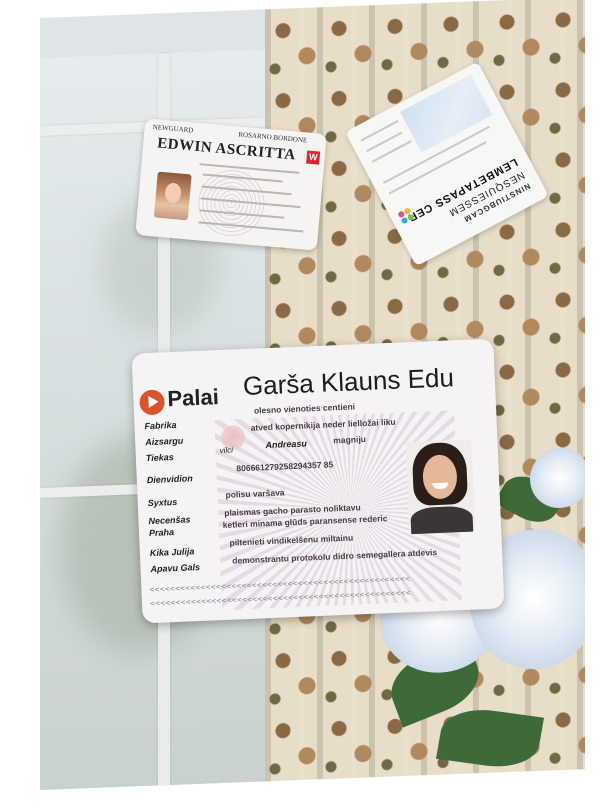 Image resolution: width=600 pixels, height=810 pixels. What do you see at coordinates (160, 425) in the screenshot?
I see `field-label: Fabrika` at bounding box center [160, 425].